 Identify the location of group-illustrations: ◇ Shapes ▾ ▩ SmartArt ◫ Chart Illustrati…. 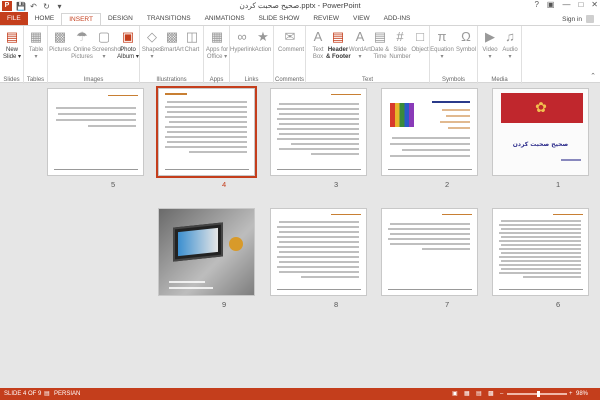
(172, 55).